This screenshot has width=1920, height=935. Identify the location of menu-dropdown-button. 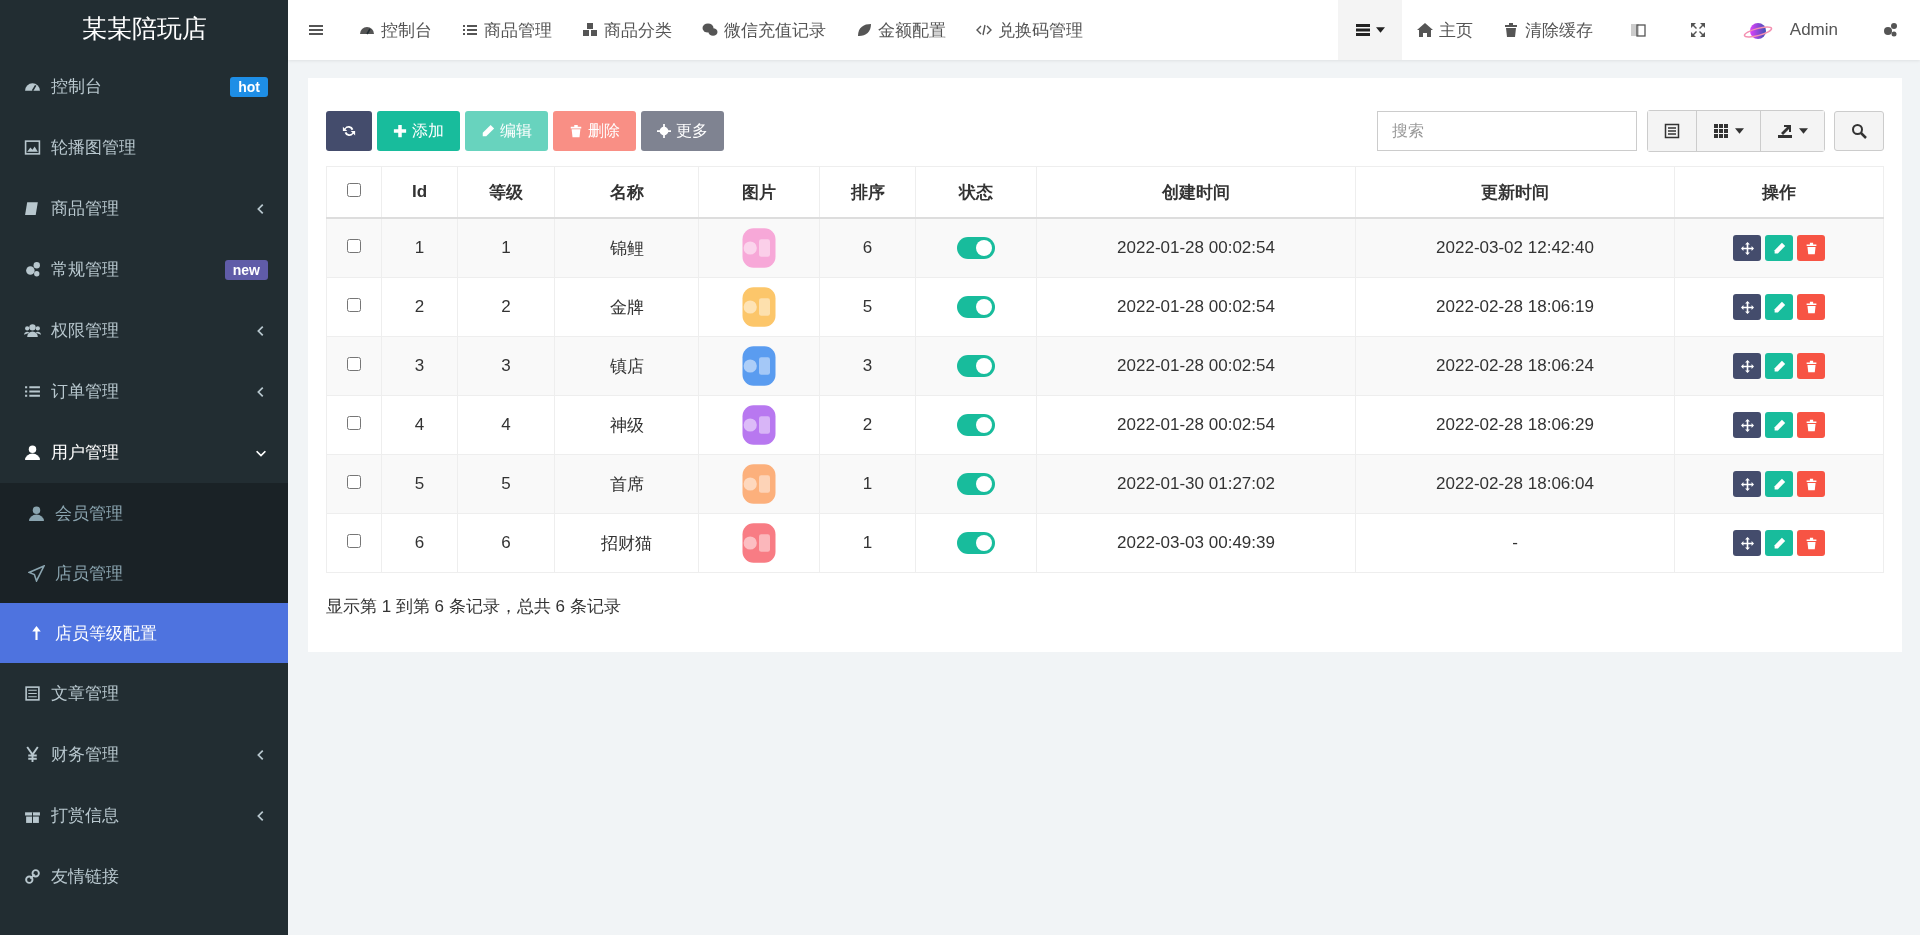
(1369, 30).